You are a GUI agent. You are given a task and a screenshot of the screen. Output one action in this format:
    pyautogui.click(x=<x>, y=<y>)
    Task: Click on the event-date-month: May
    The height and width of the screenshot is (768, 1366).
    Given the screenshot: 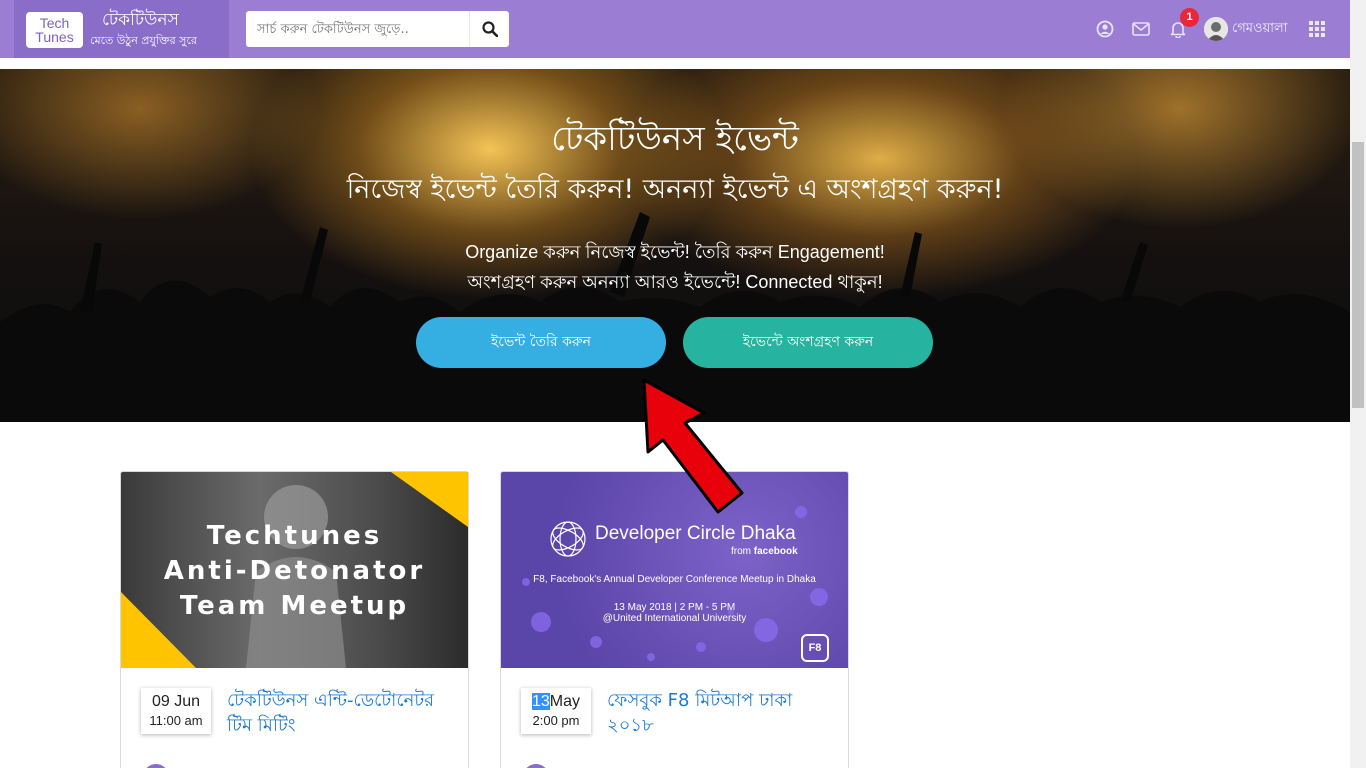 What is the action you would take?
    pyautogui.click(x=565, y=701)
    